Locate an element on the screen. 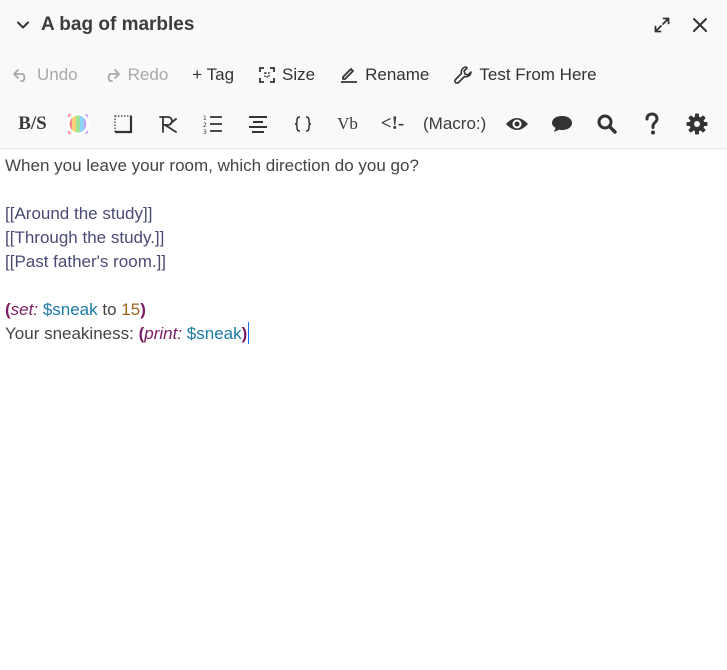  test-from-here-label: Test From Here is located at coordinates (538, 74).